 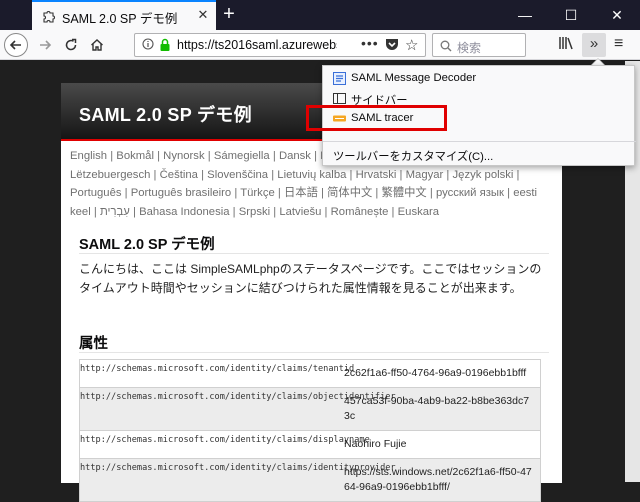 I want to click on language-link: Lietuvių kalba, so click(x=311, y=175).